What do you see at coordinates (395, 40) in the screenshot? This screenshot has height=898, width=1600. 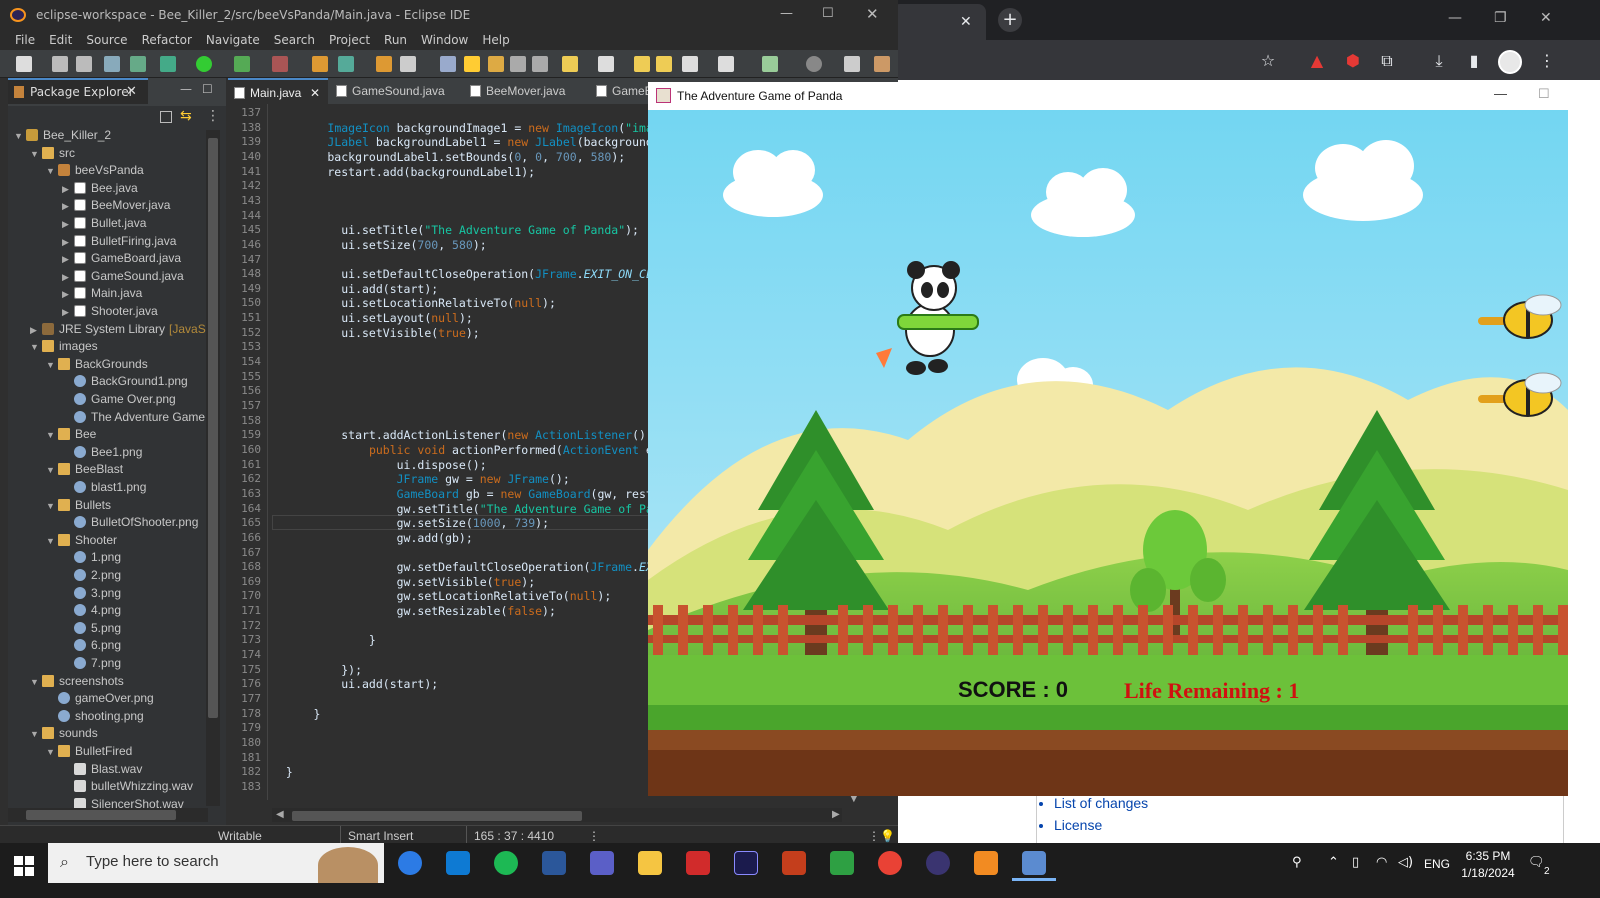 I see `menu-run: Run` at bounding box center [395, 40].